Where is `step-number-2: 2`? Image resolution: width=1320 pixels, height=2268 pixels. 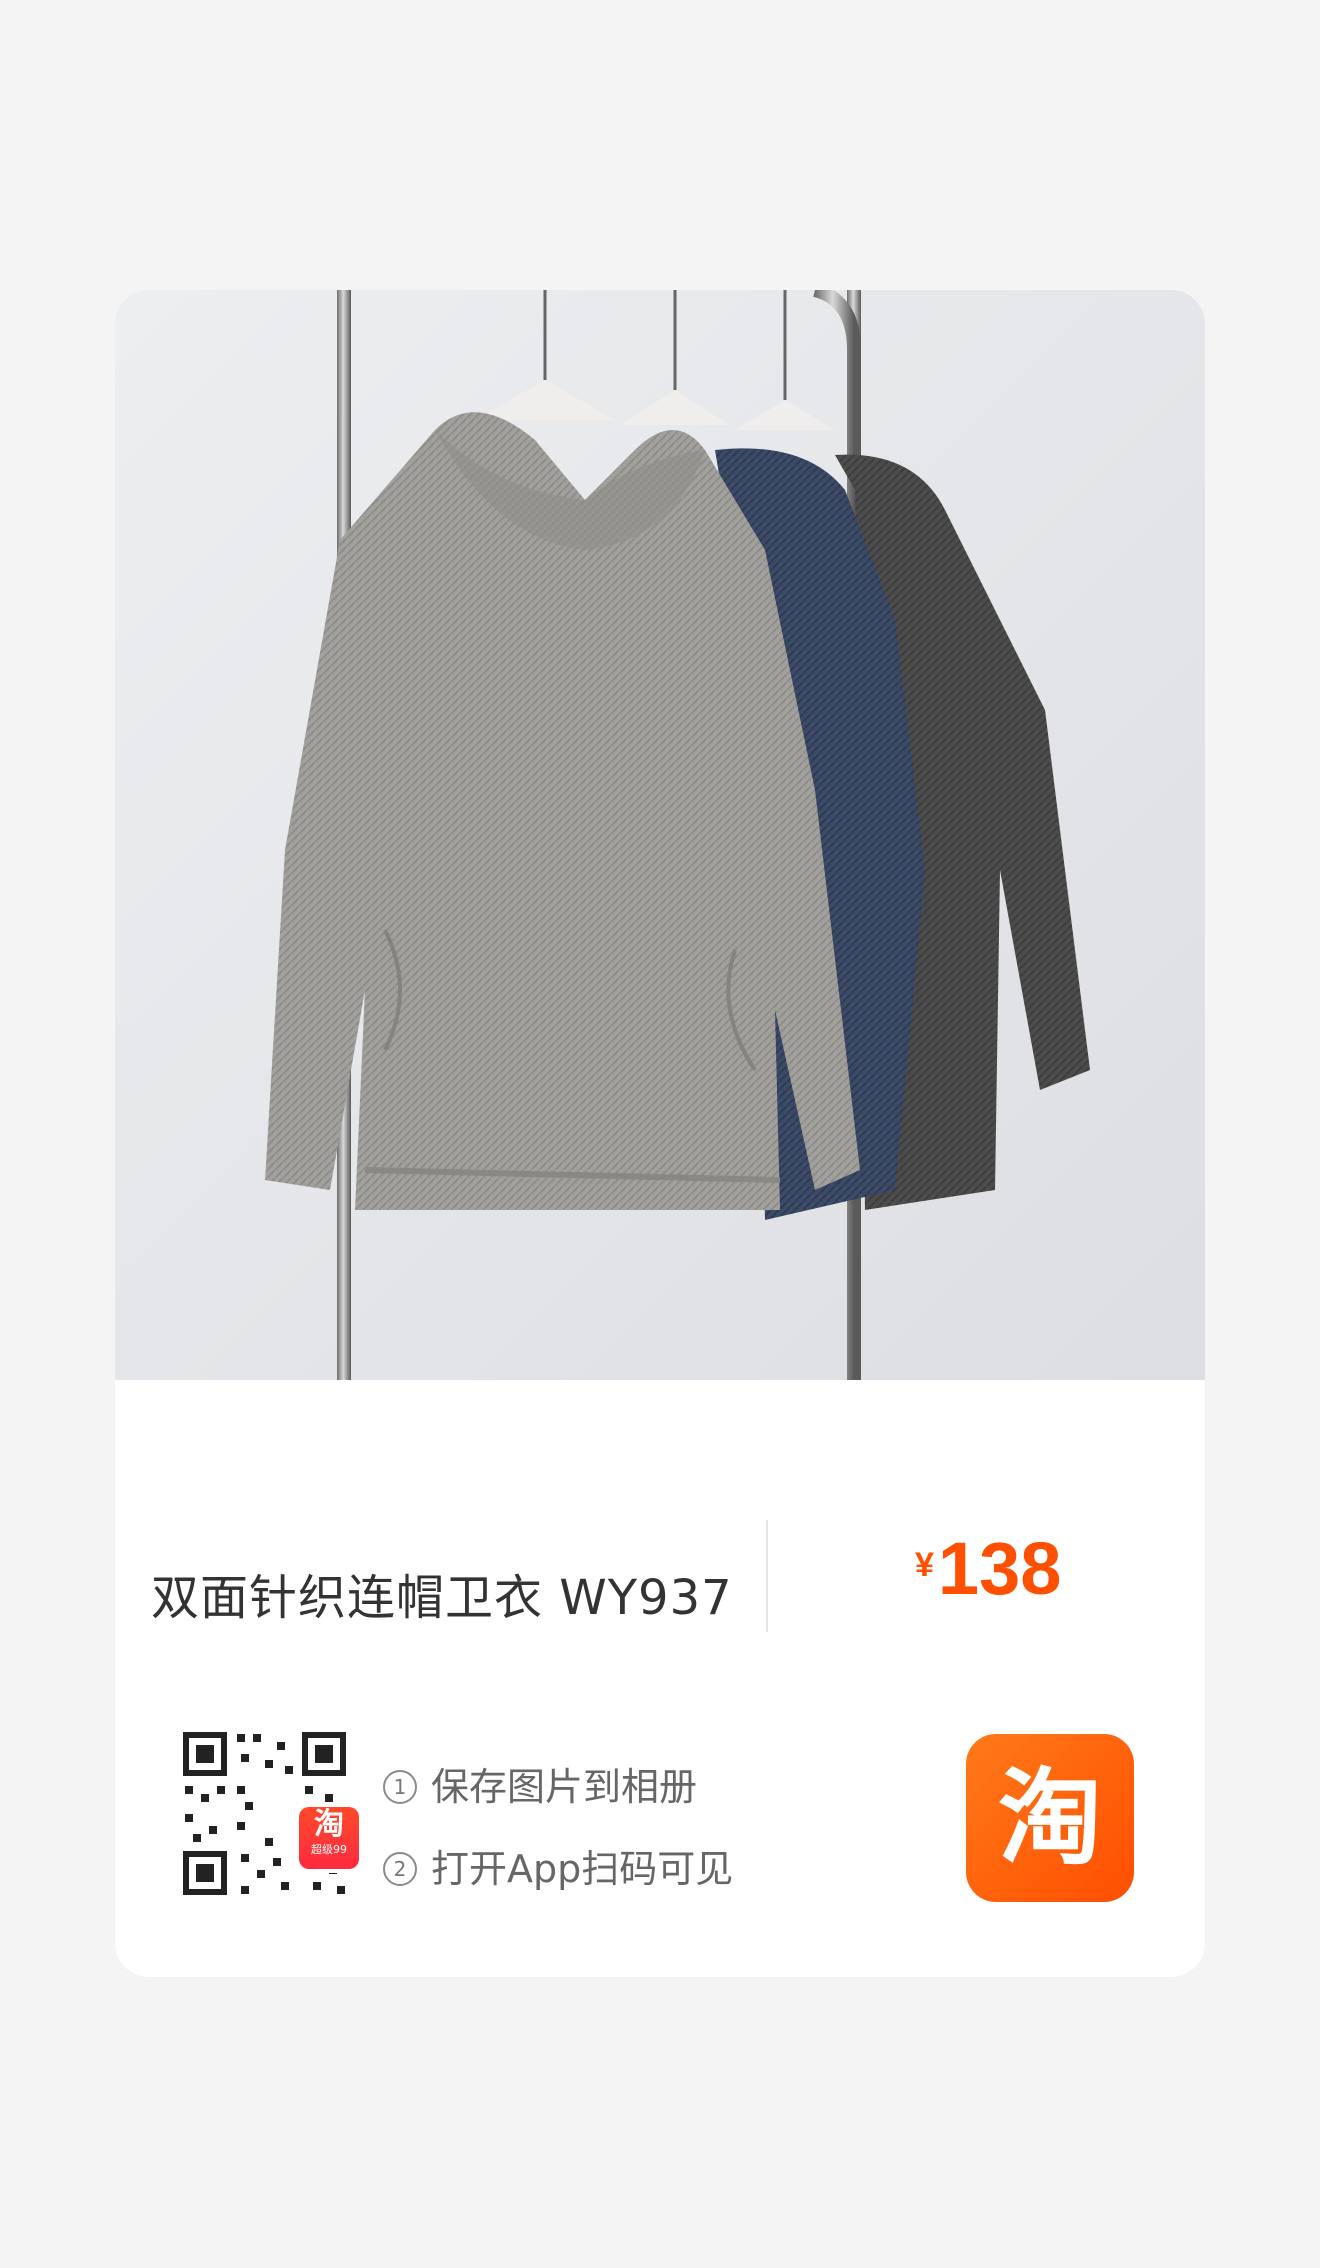
step-number-2: 2 is located at coordinates (400, 1869).